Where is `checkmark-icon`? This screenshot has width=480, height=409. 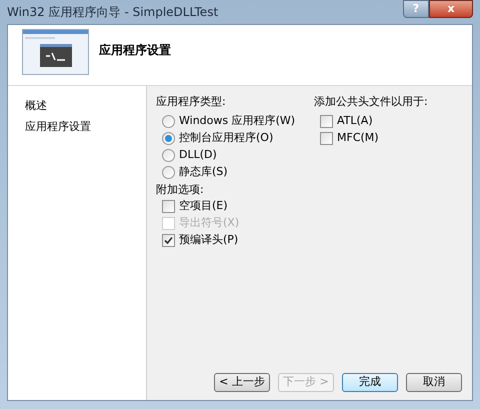
checkmark-icon is located at coordinates (168, 240).